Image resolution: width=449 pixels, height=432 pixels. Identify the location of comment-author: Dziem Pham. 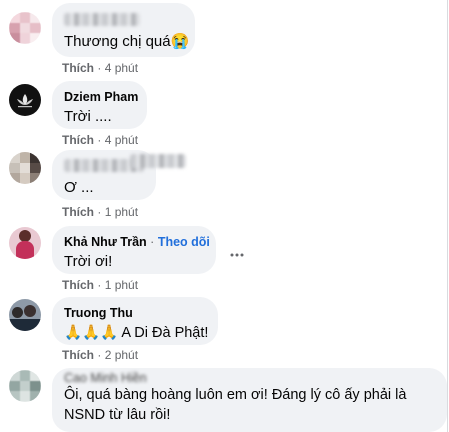
(101, 97).